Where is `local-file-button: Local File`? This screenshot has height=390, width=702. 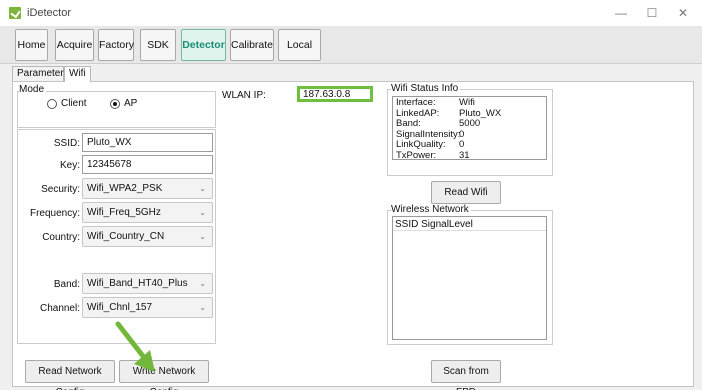
local-file-button: Local File is located at coordinates (299, 55).